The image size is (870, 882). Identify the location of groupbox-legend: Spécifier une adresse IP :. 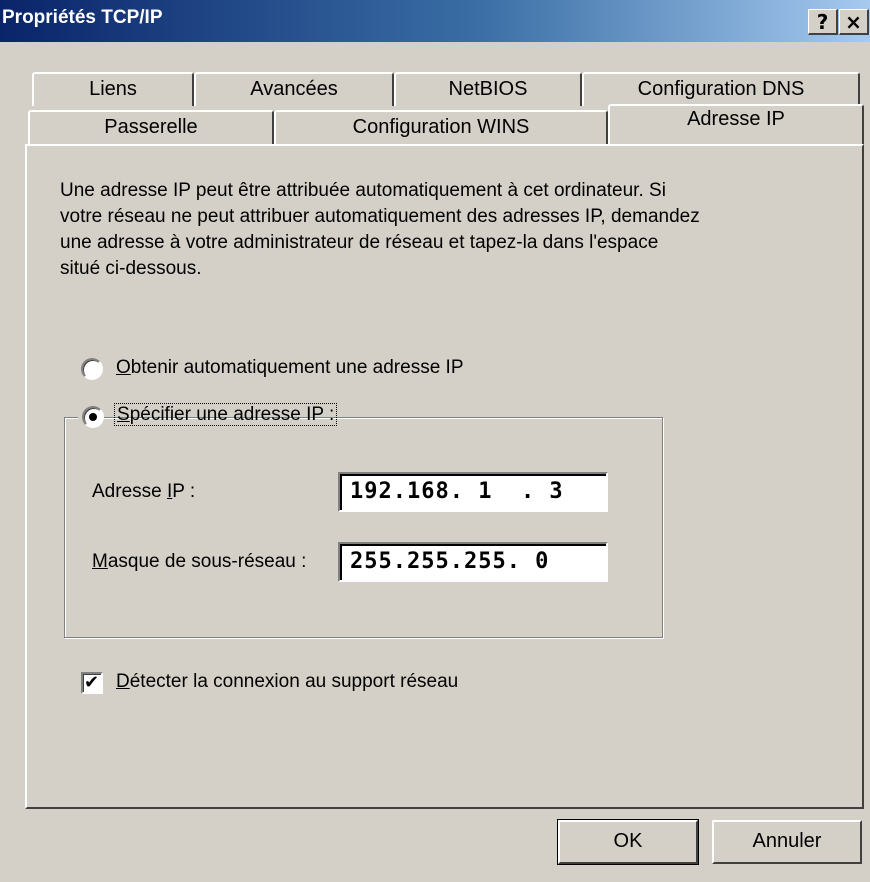
(208, 417).